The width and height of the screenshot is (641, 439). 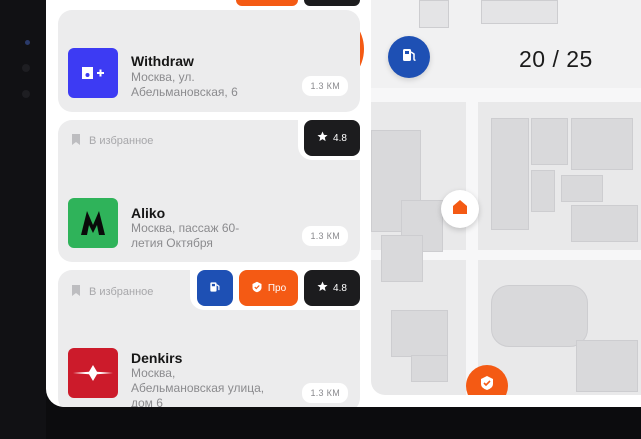 I want to click on fuel-badge, so click(x=215, y=288).